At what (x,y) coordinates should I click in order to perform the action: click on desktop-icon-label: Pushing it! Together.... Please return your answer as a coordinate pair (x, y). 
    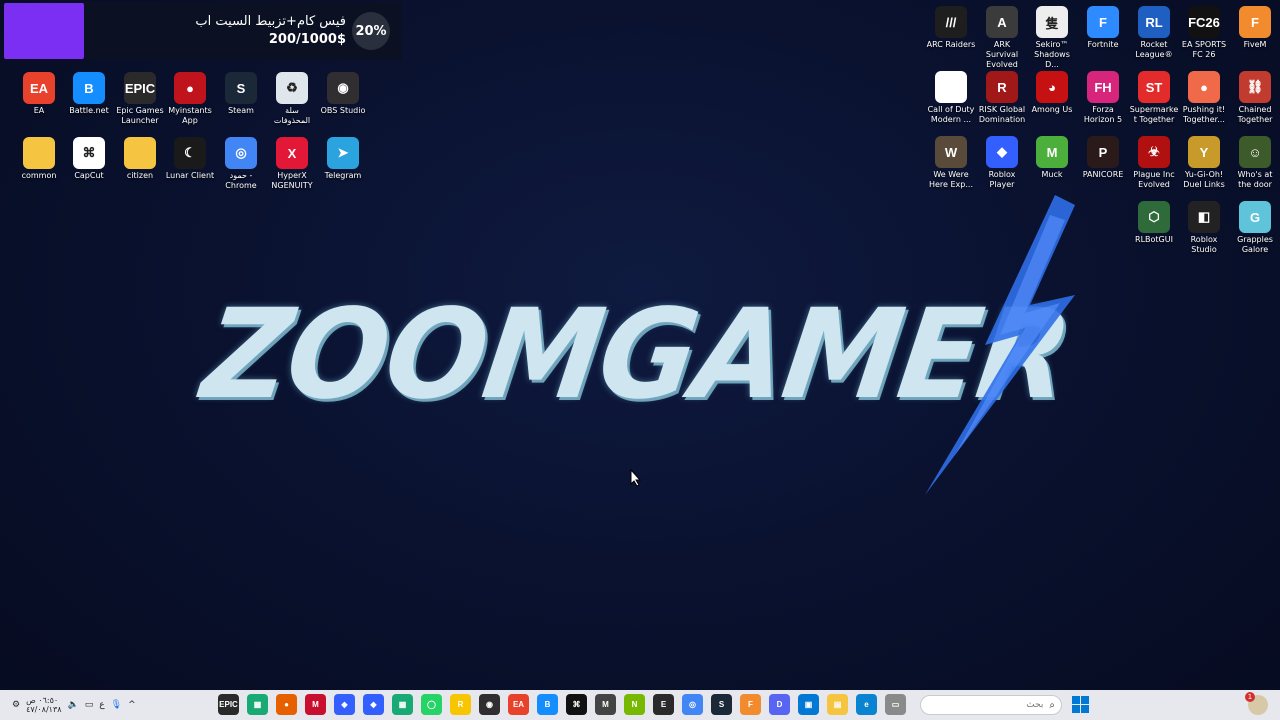
    Looking at the image, I should click on (1204, 114).